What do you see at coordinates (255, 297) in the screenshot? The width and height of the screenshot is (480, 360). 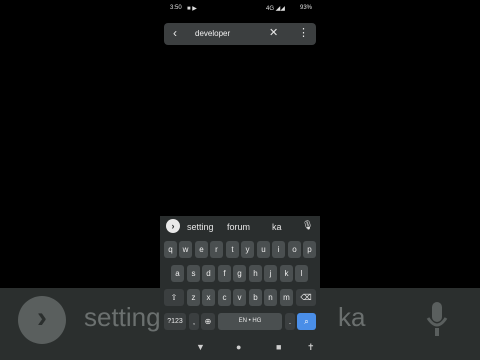 I see `key-b: b` at bounding box center [255, 297].